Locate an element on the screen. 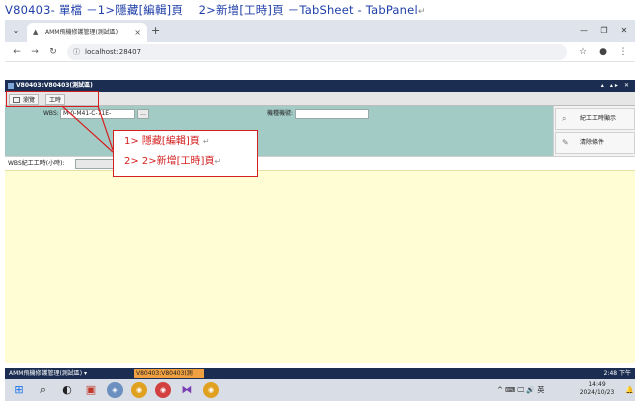 The width and height of the screenshot is (640, 406). store-icon: ▣ is located at coordinates (91, 390).